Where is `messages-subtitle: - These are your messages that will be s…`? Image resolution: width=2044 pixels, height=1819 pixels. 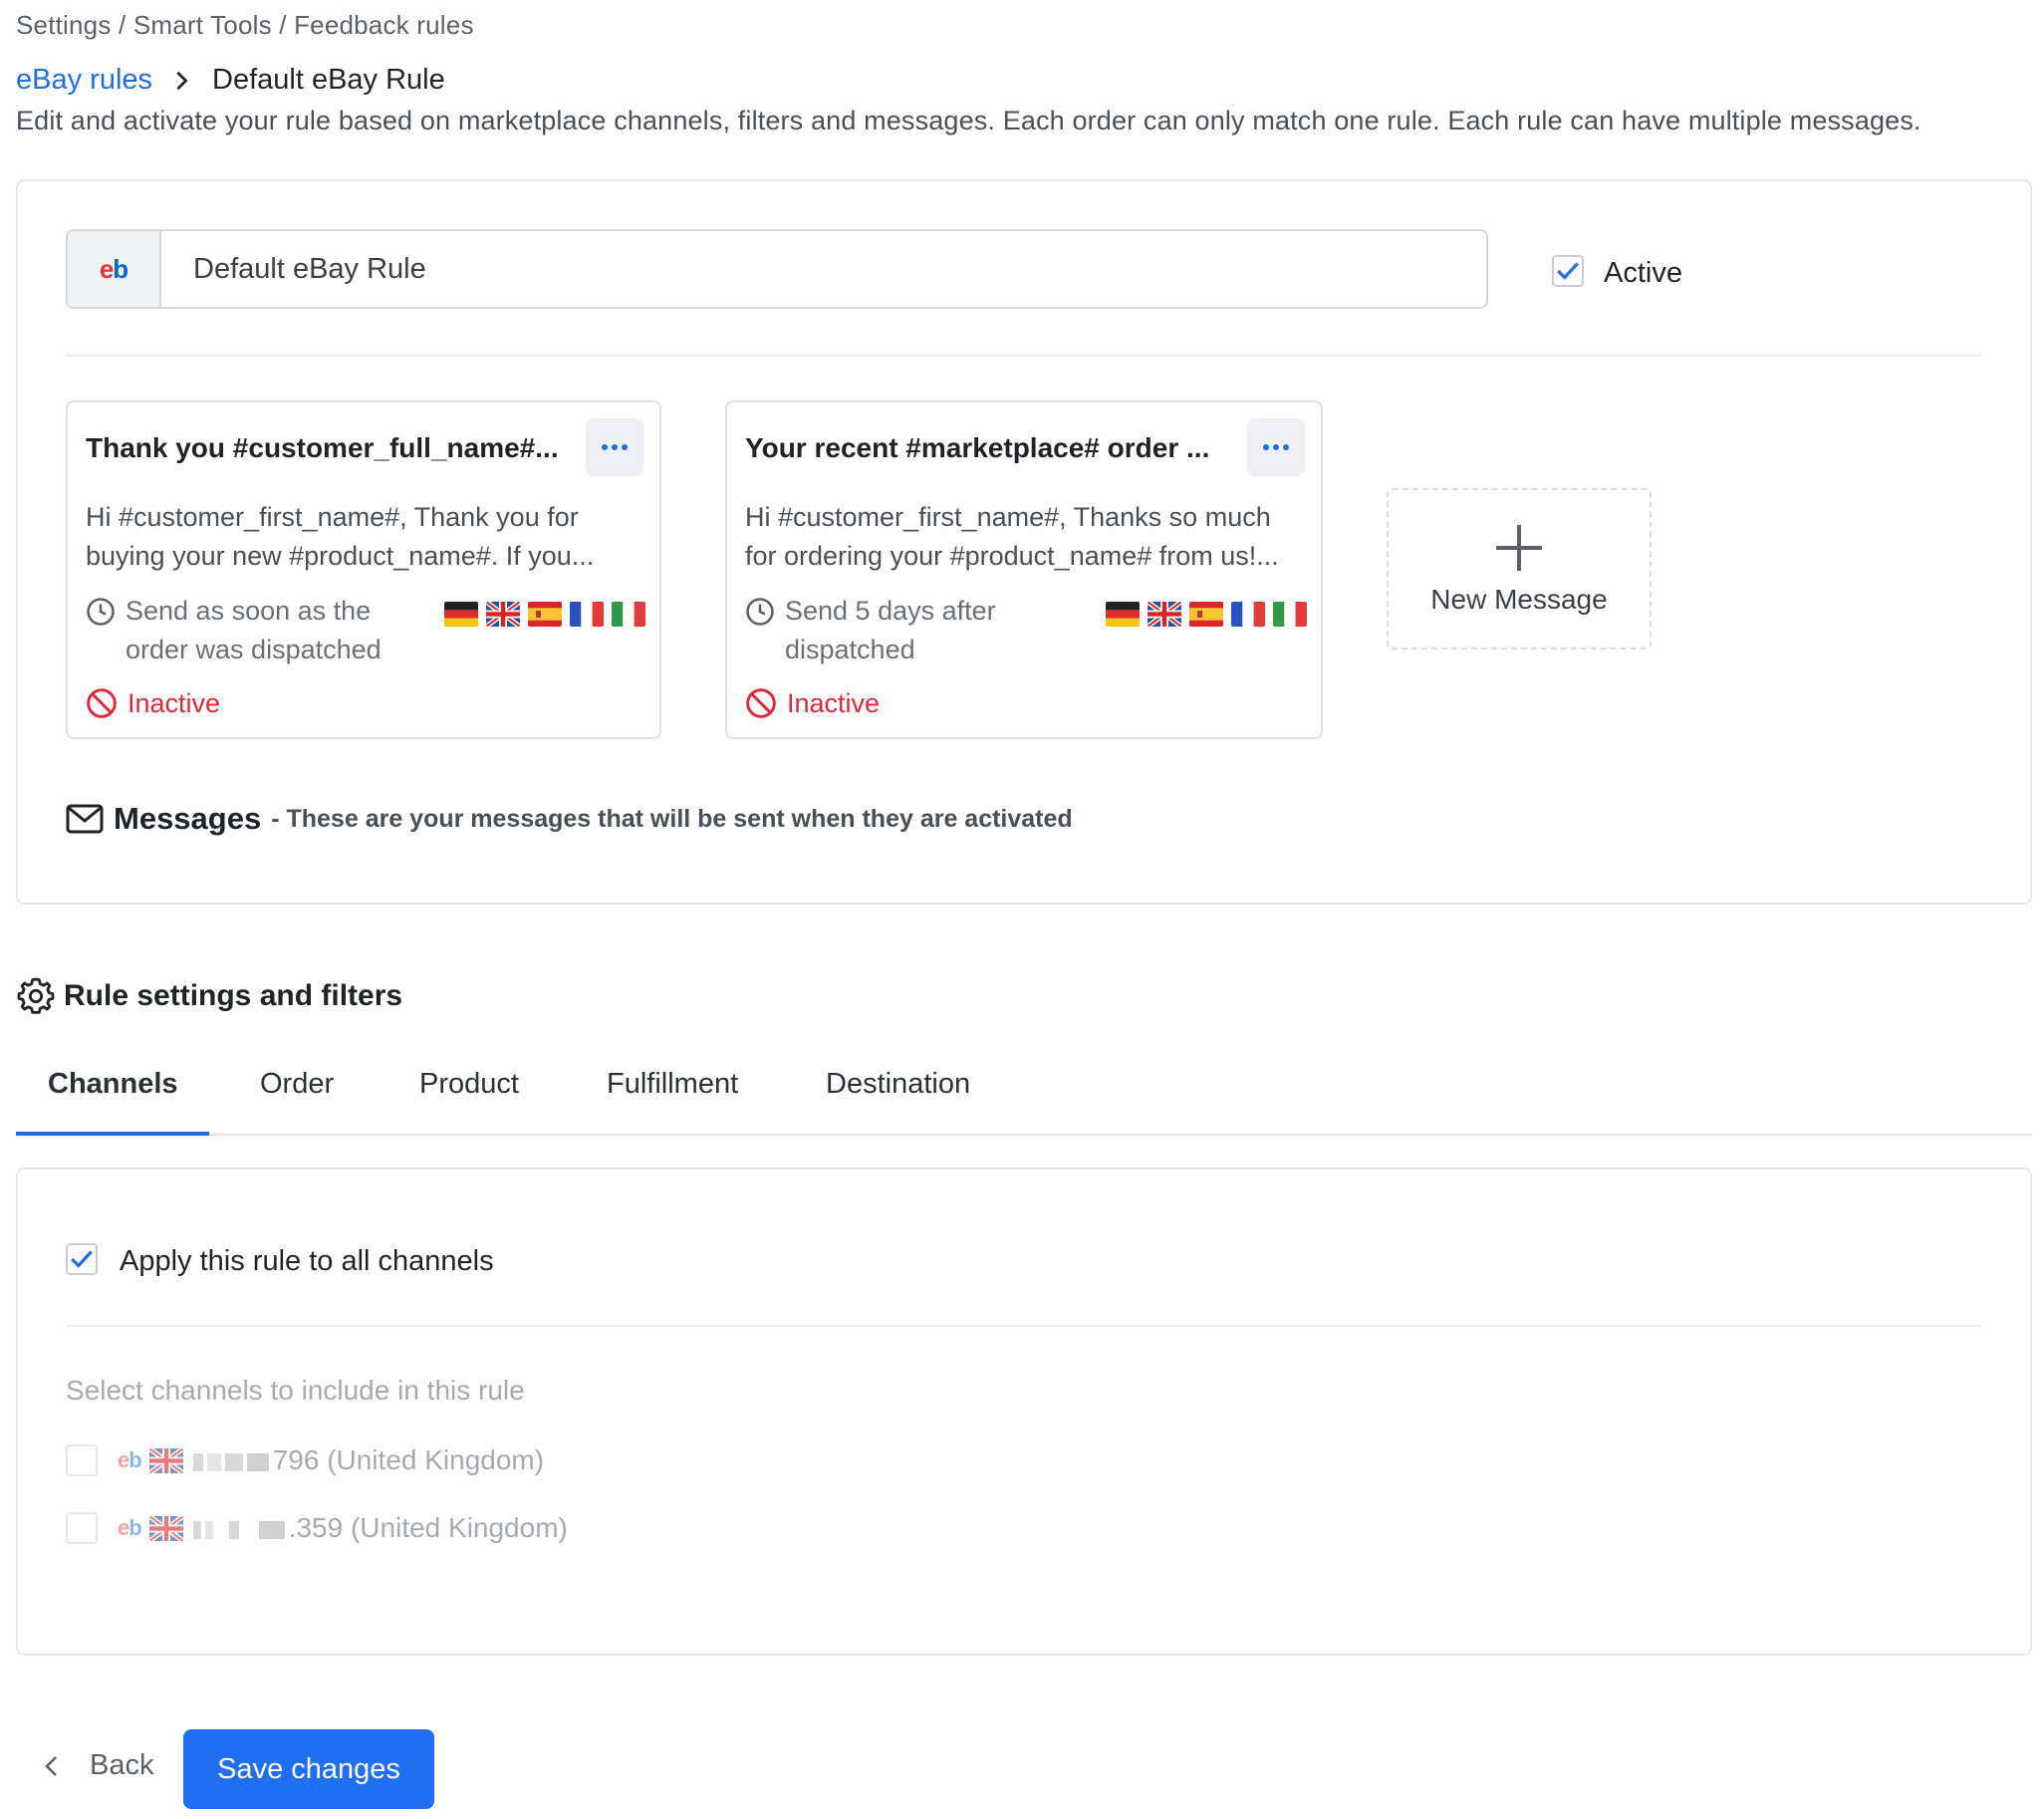
messages-subtitle: - These are your messages that will be s… is located at coordinates (672, 819).